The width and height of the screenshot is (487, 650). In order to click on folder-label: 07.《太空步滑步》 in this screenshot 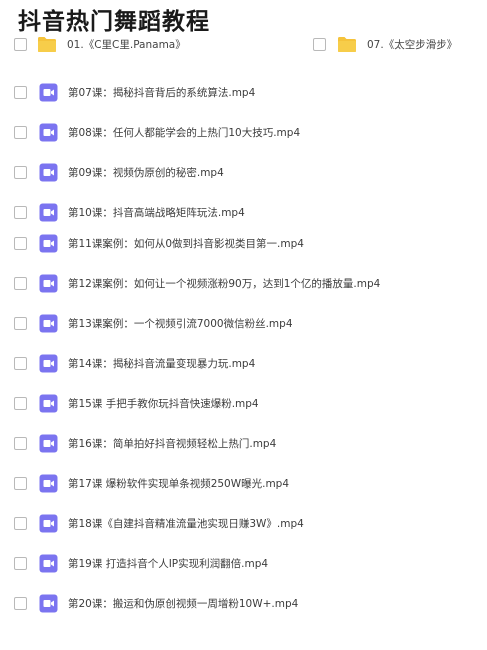, I will do `click(412, 45)`.